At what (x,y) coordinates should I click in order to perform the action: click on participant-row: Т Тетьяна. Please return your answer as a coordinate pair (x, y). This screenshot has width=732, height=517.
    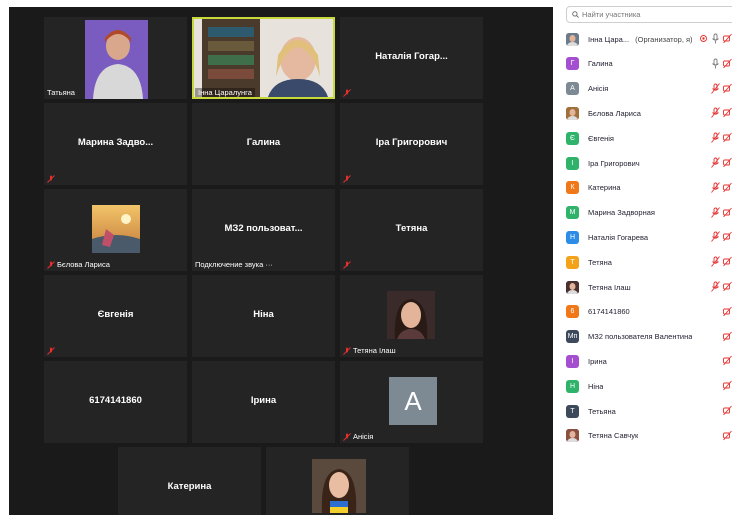
    Looking at the image, I should click on (649, 411).